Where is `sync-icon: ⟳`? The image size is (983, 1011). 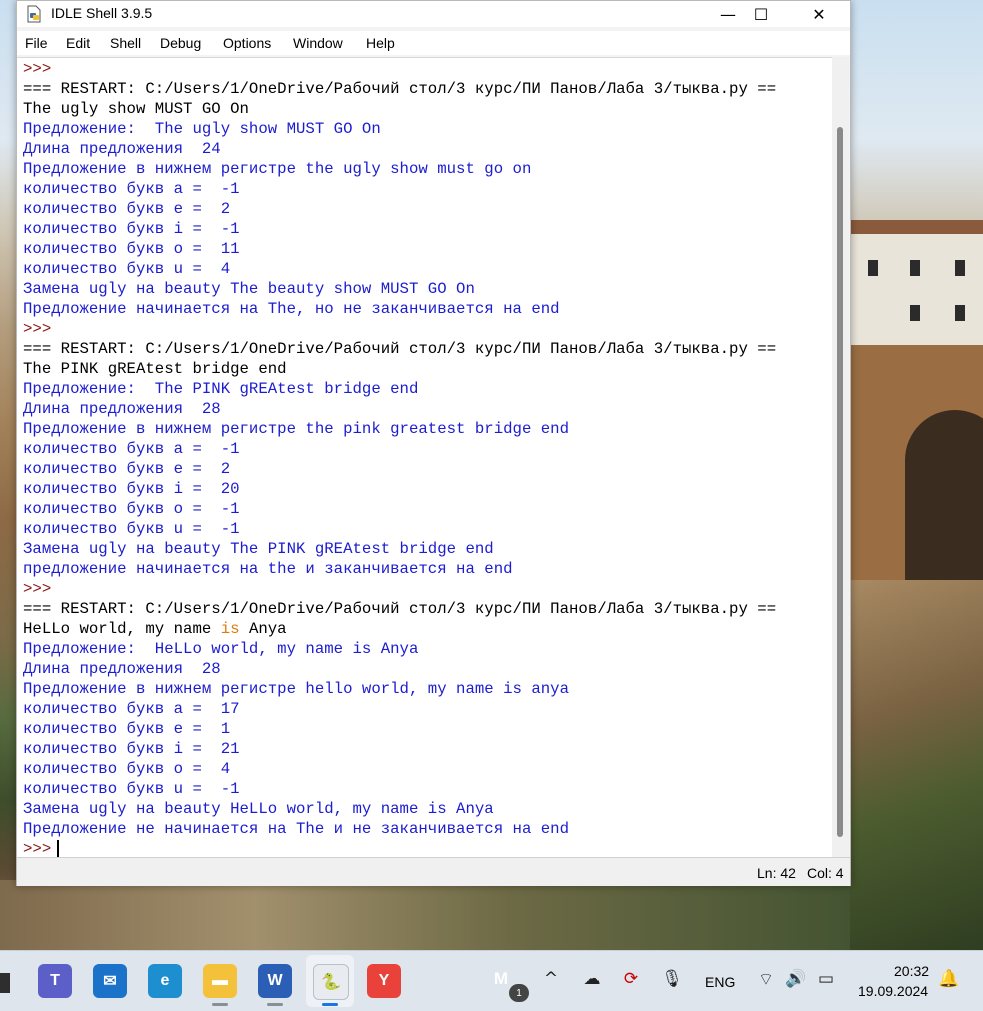
sync-icon: ⟳ is located at coordinates (631, 979).